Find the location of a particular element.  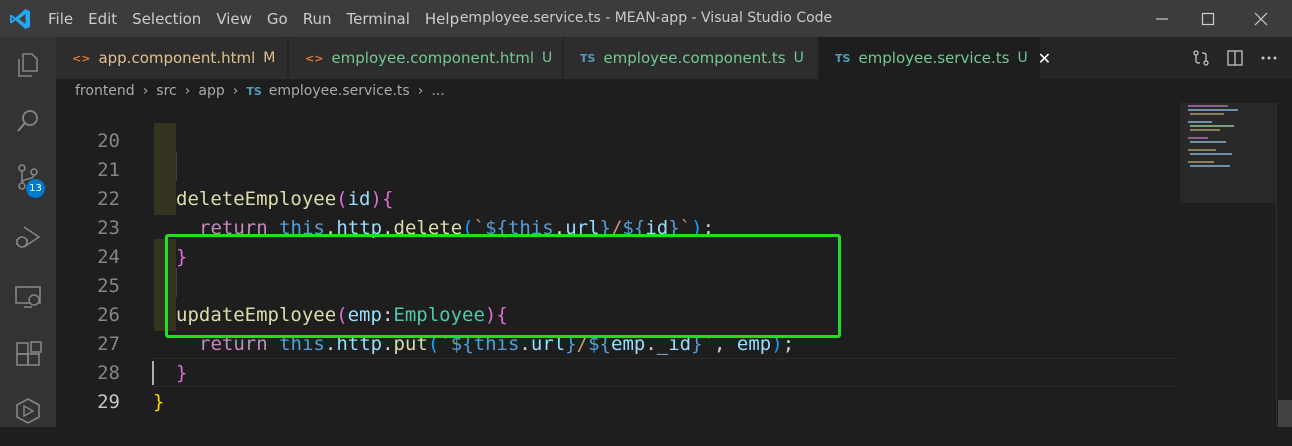

activity-remote is located at coordinates (28, 411).